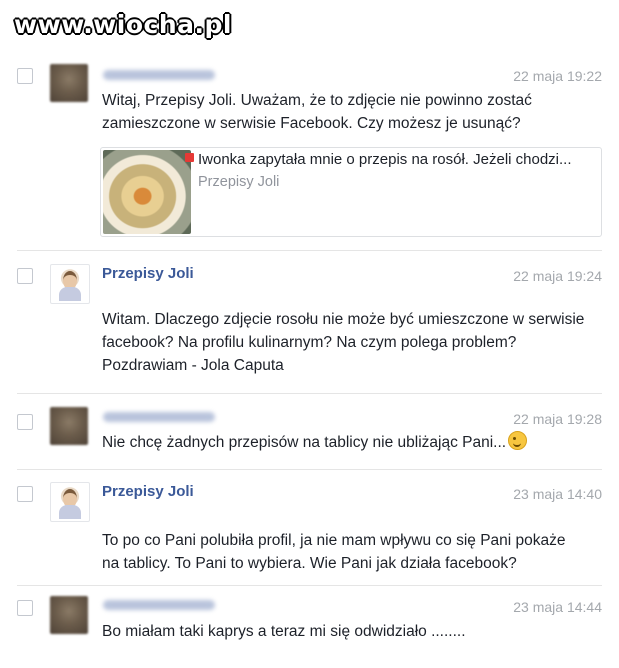 This screenshot has width=619, height=668. I want to click on timestamp: 23 maja 14:44, so click(557, 607).